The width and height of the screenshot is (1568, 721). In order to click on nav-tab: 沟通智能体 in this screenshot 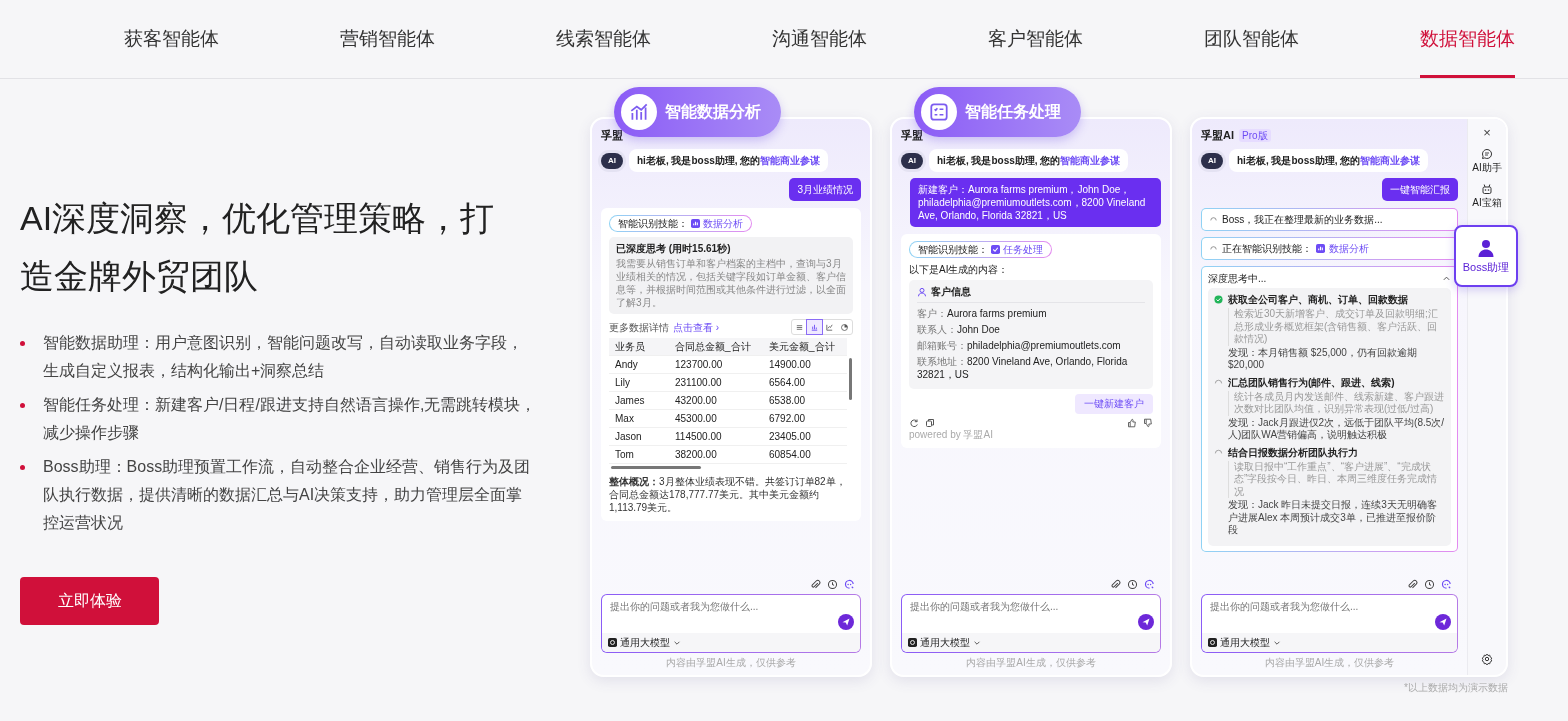, I will do `click(819, 39)`.